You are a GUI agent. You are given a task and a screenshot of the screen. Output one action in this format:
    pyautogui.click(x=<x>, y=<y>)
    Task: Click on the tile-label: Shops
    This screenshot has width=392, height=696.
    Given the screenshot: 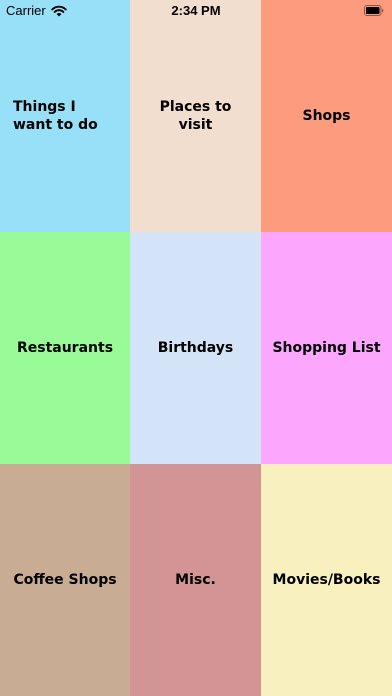 What is the action you would take?
    pyautogui.click(x=326, y=116)
    